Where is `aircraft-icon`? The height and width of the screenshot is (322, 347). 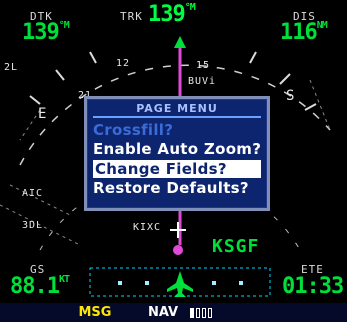
aircraft-icon is located at coordinates (180, 284).